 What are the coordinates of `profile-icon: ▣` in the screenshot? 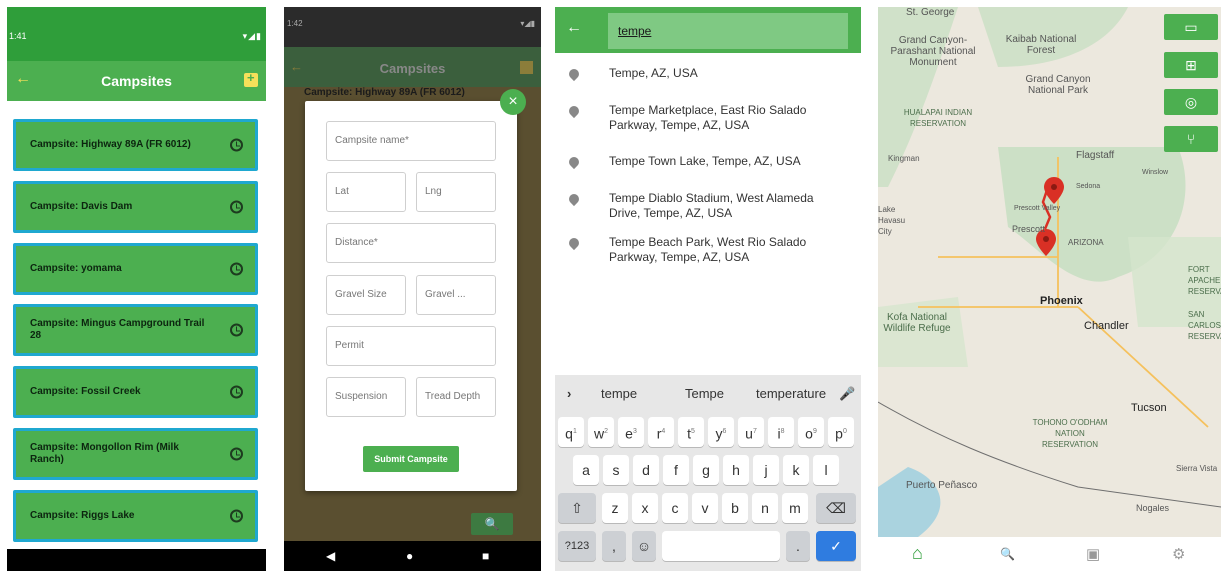 It's located at (1093, 554).